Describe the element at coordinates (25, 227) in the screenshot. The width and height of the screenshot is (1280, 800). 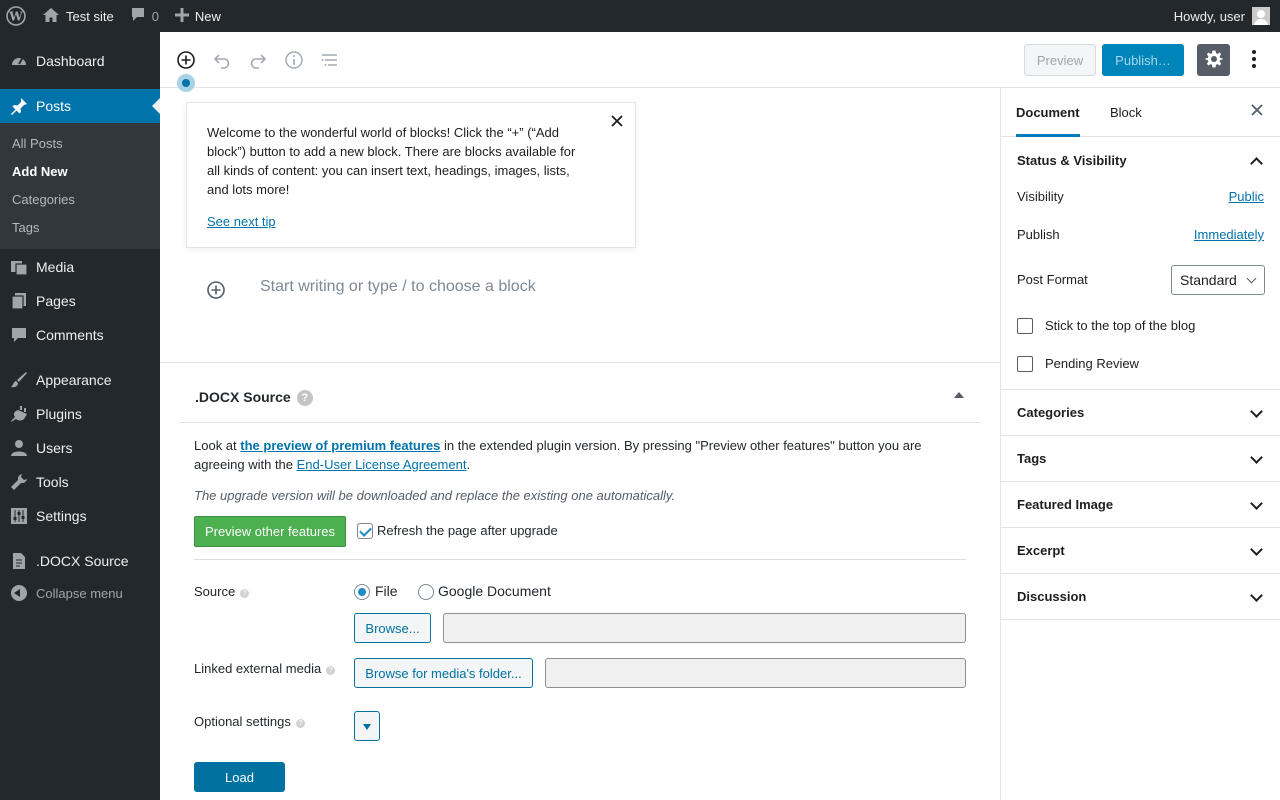
I see `submenu-tags: Tags` at that location.